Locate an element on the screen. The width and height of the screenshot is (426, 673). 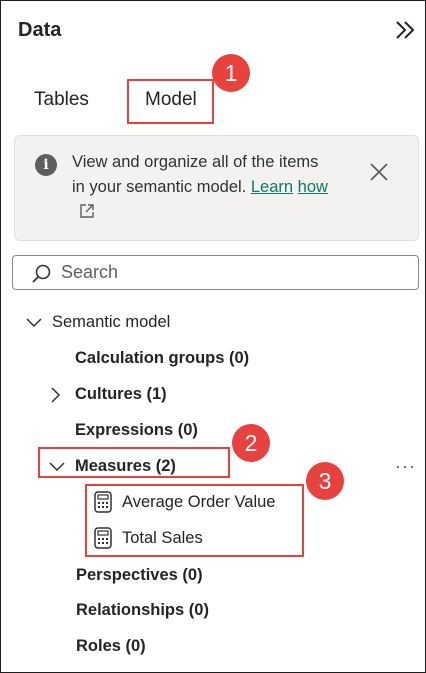
close-banner-button is located at coordinates (379, 172).